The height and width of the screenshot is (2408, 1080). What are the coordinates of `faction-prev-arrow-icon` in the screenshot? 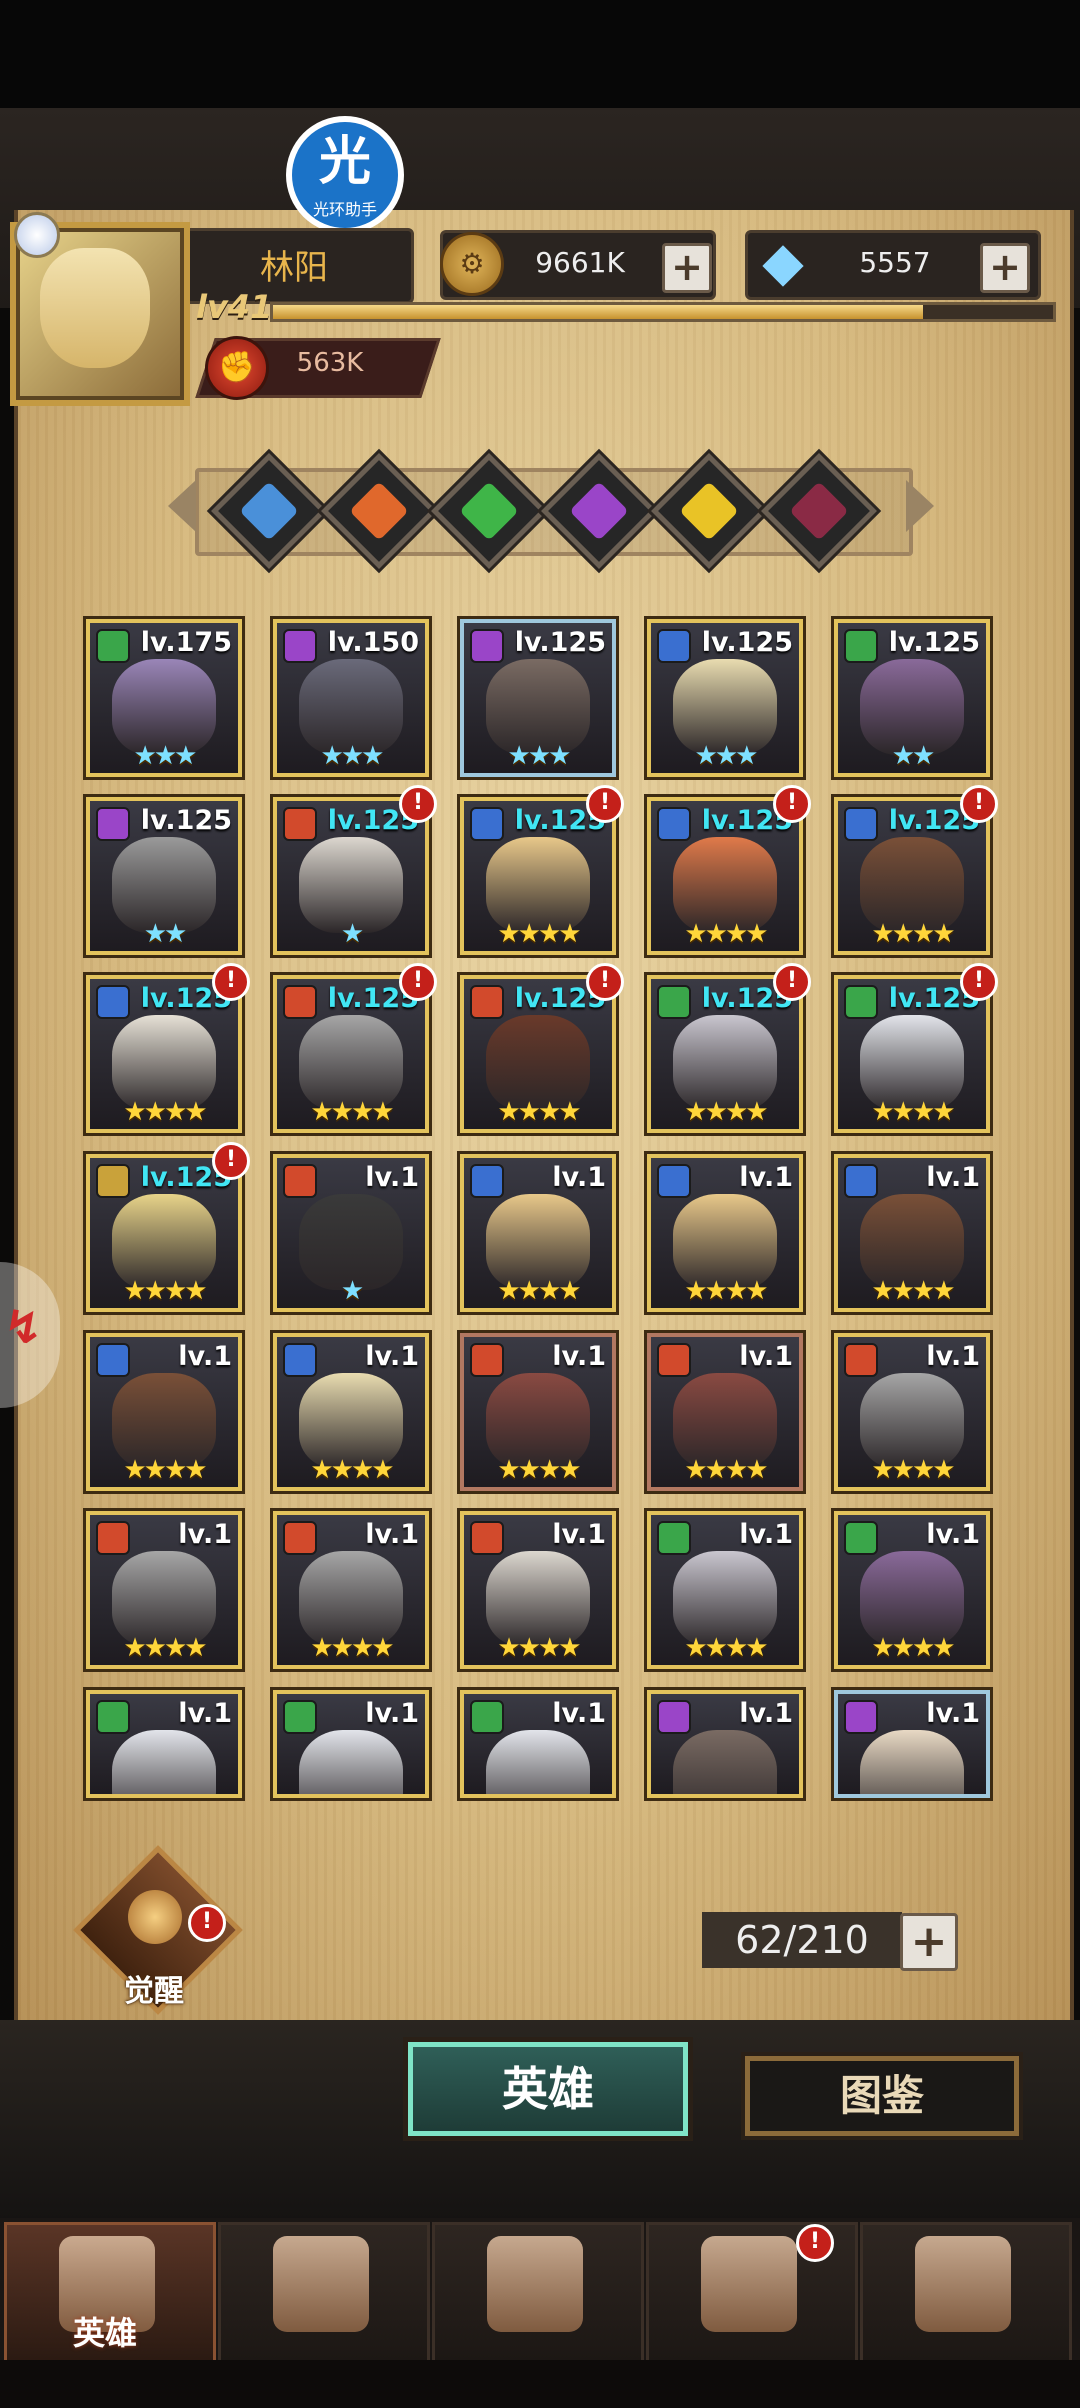 It's located at (182, 506).